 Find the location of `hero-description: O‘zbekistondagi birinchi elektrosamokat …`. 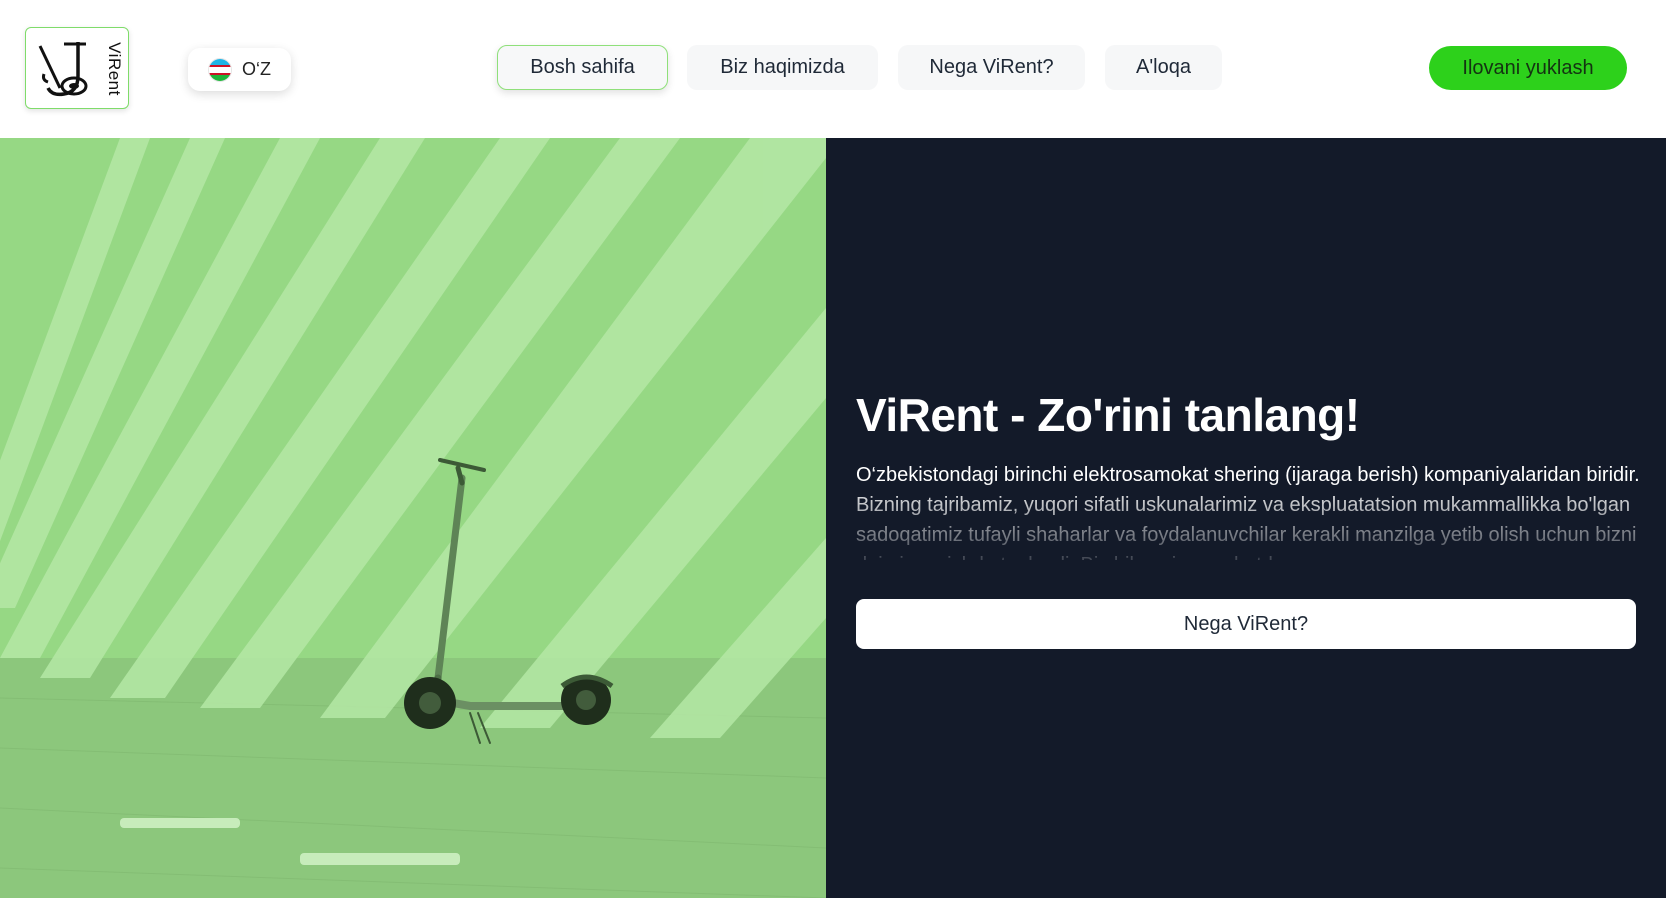

hero-description: O‘zbekistondagi birinchi elektrosamokat … is located at coordinates (1248, 512).